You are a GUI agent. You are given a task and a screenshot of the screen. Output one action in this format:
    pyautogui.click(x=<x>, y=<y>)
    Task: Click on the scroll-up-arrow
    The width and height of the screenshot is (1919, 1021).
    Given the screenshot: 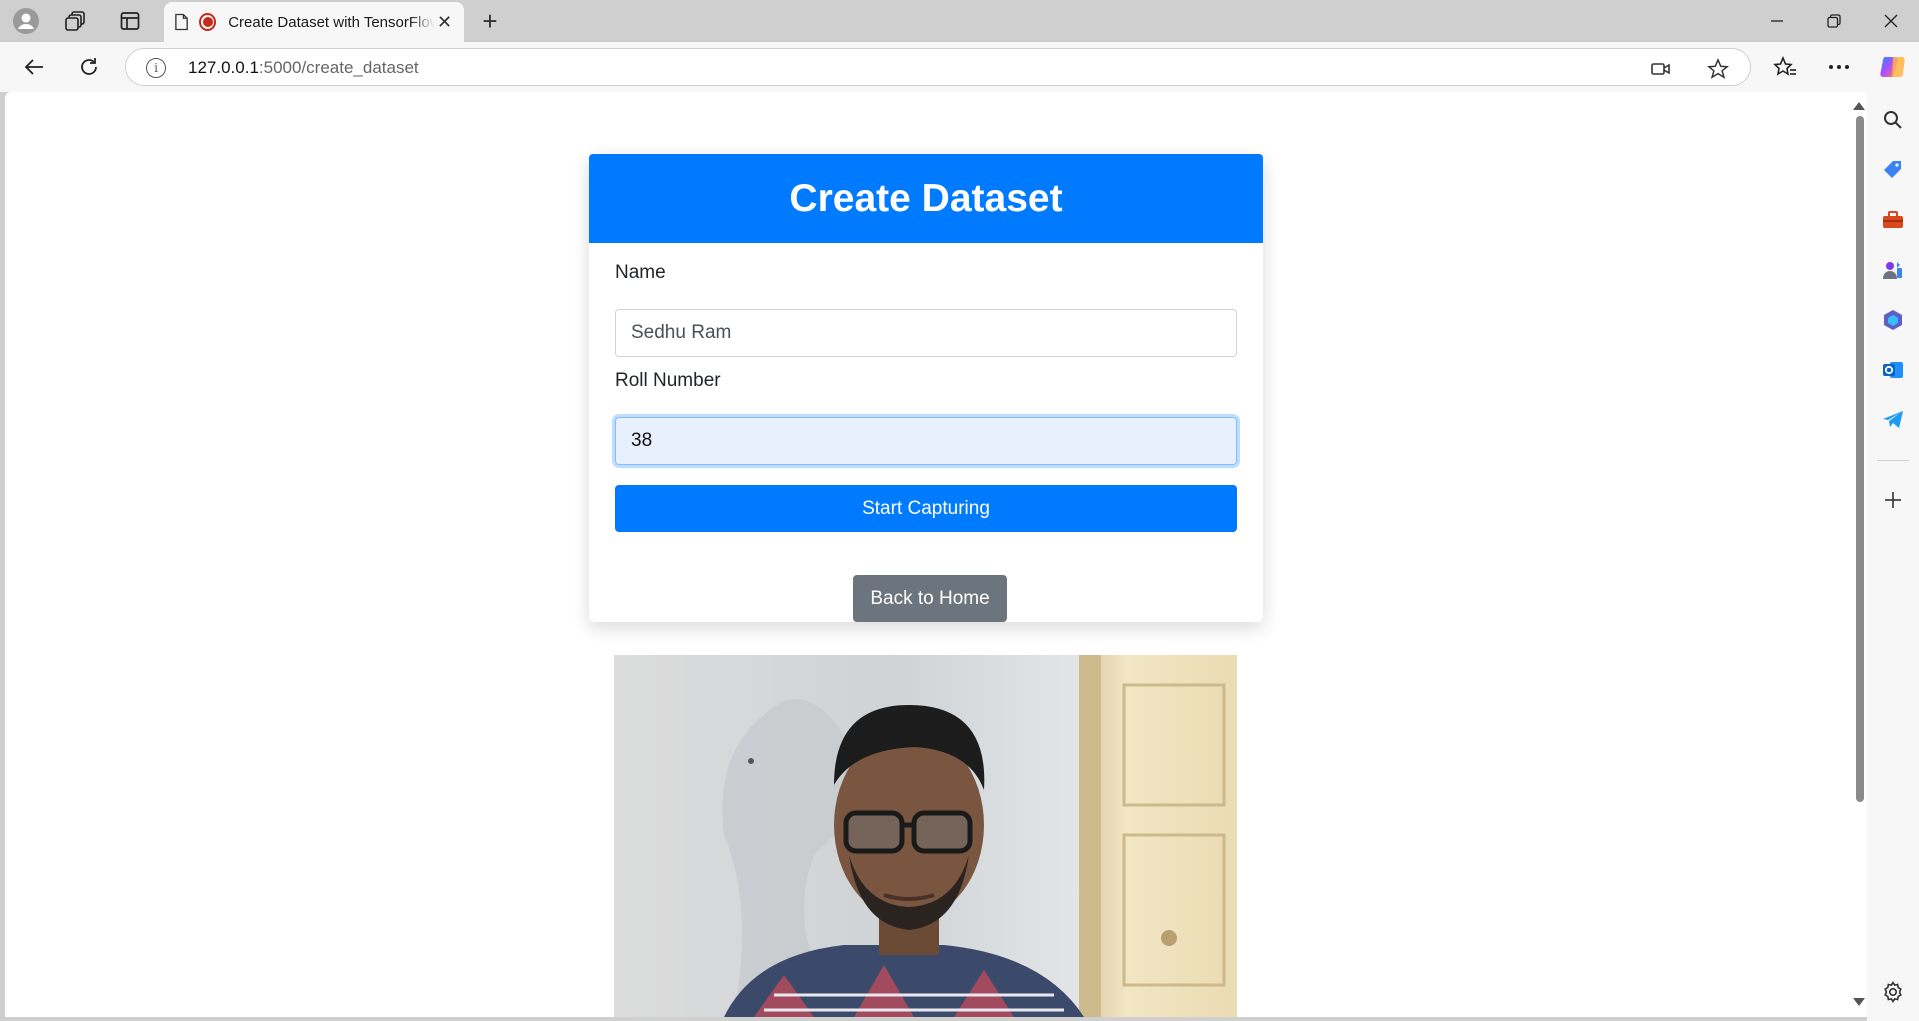 What is the action you would take?
    pyautogui.click(x=1859, y=106)
    